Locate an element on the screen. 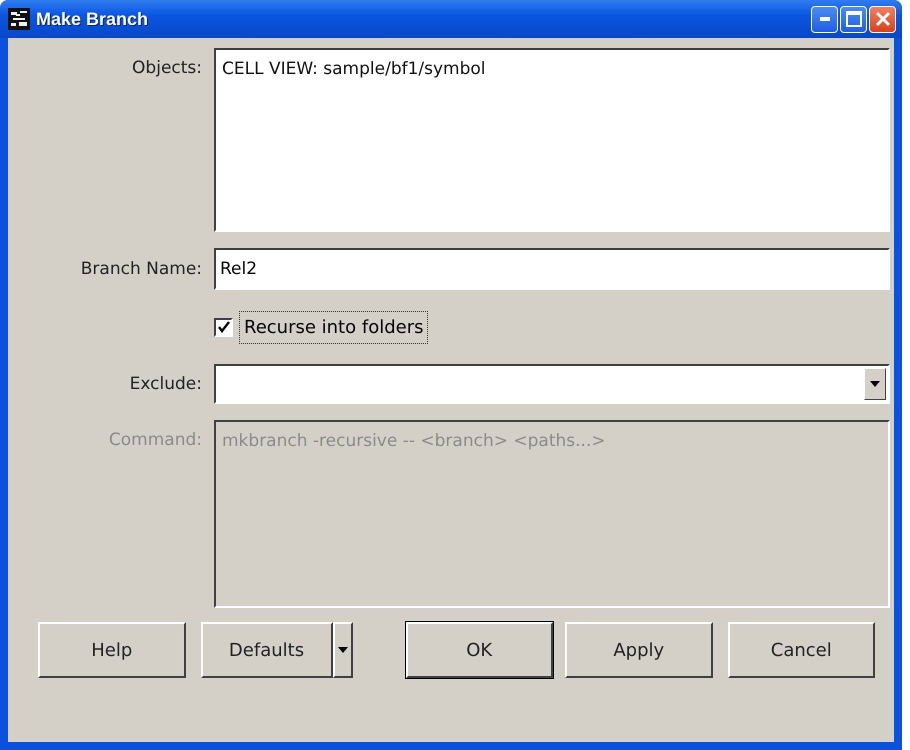  maximize-button is located at coordinates (853, 19).